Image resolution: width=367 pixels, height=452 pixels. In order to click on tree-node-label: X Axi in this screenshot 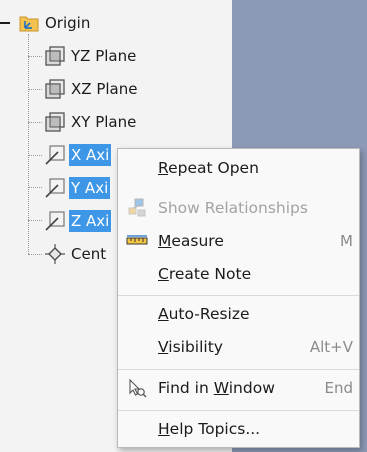, I will do `click(90, 155)`.